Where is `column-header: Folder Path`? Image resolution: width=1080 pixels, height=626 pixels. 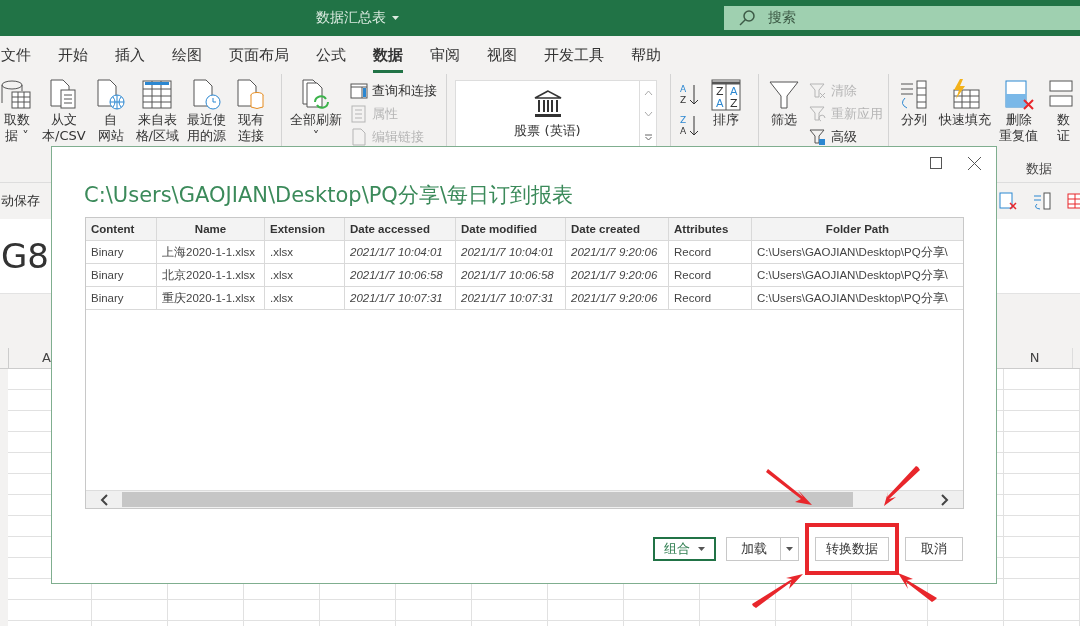
column-header: Folder Path is located at coordinates (857, 229).